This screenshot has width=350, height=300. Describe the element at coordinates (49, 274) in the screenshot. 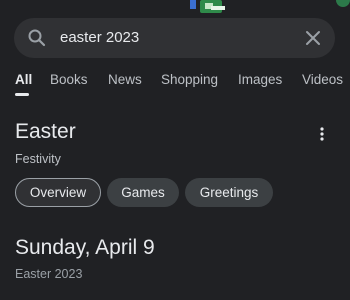

I see `easter-date-caption: Easter 2023` at that location.